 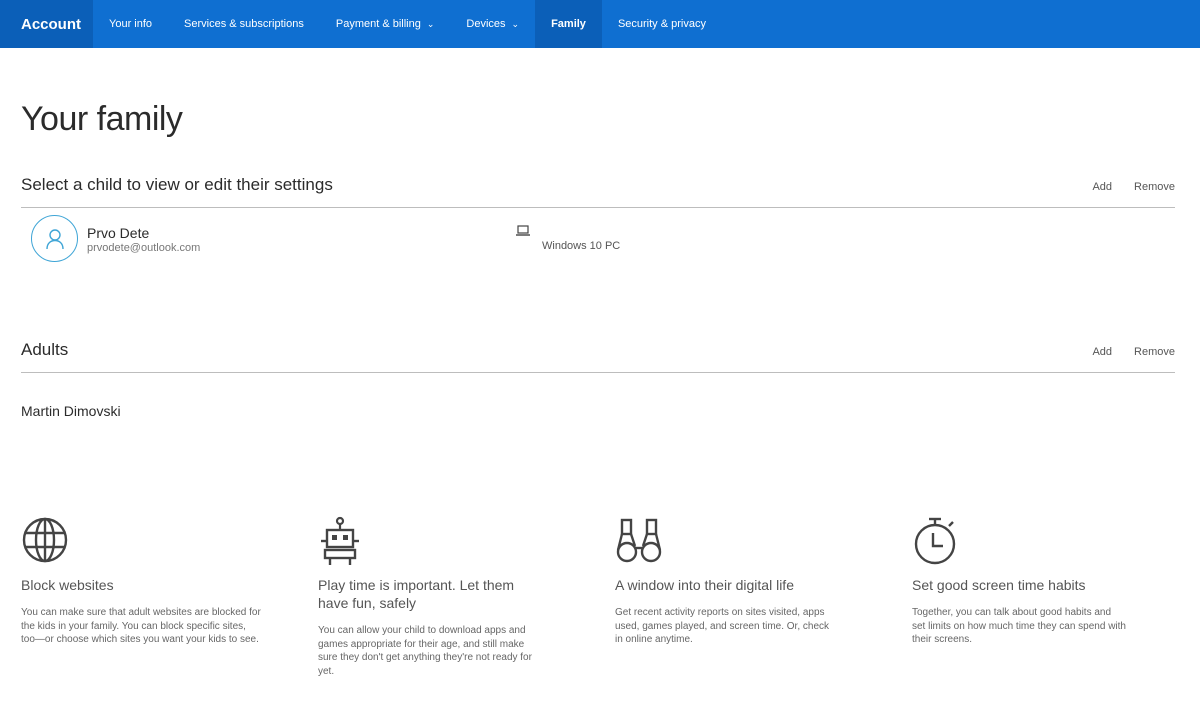 What do you see at coordinates (1102, 187) in the screenshot?
I see `add-child-link: Add` at bounding box center [1102, 187].